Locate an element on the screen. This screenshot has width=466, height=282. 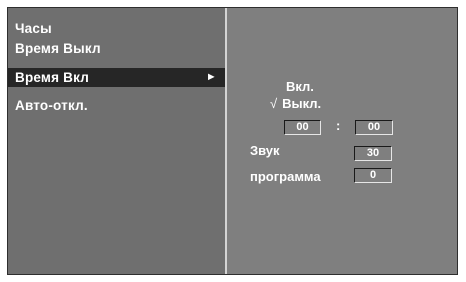
menu-item-off-time: Время Выкл is located at coordinates (116, 48).